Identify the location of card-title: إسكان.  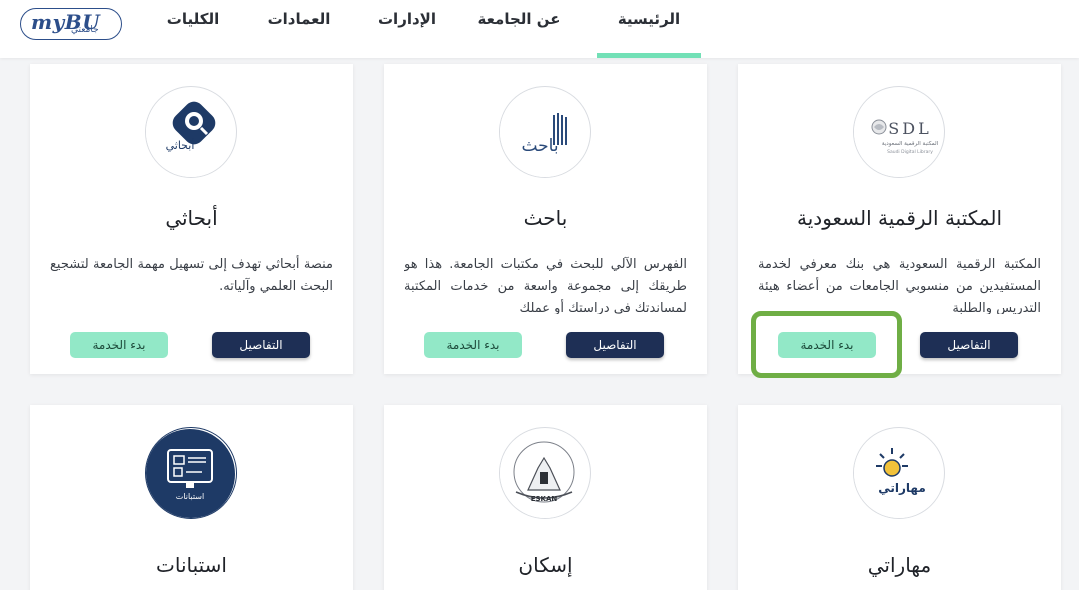
(545, 565).